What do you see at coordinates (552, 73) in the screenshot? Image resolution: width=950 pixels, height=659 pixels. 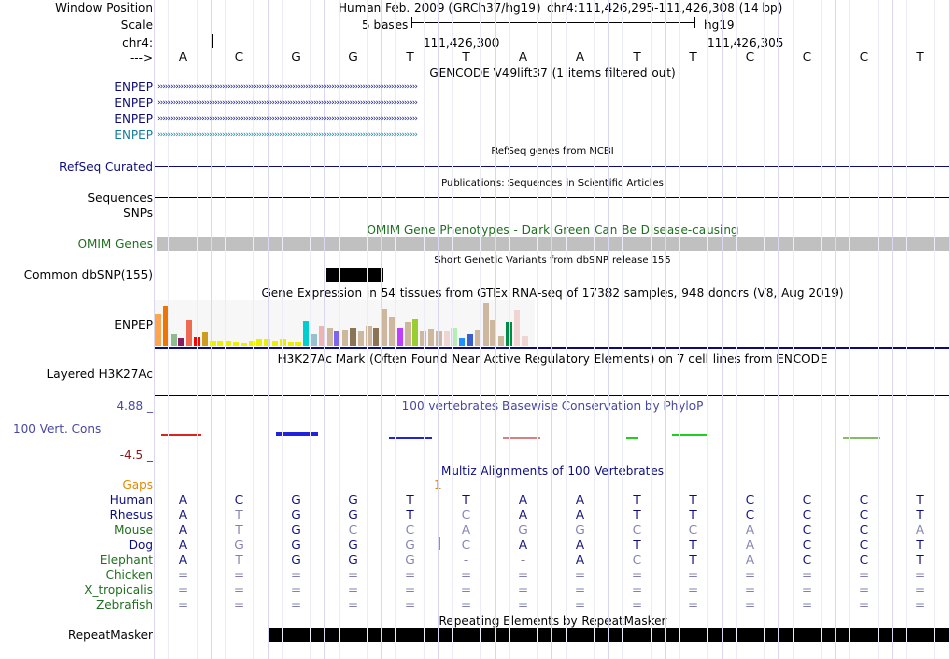 I see `gencode-title: GENCODE V49lift37 (1 items filtered out)` at bounding box center [552, 73].